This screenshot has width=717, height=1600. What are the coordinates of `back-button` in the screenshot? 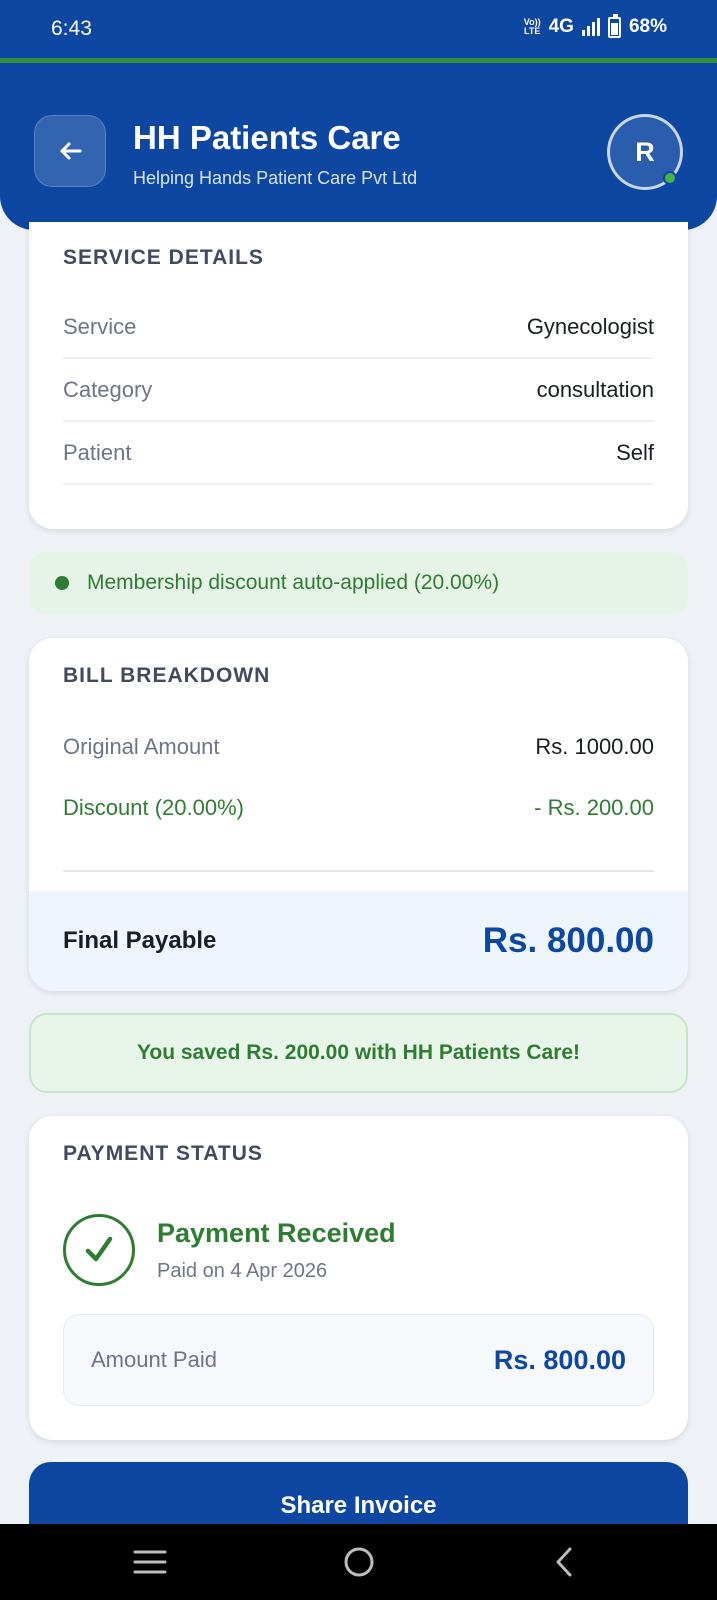 It's located at (70, 151).